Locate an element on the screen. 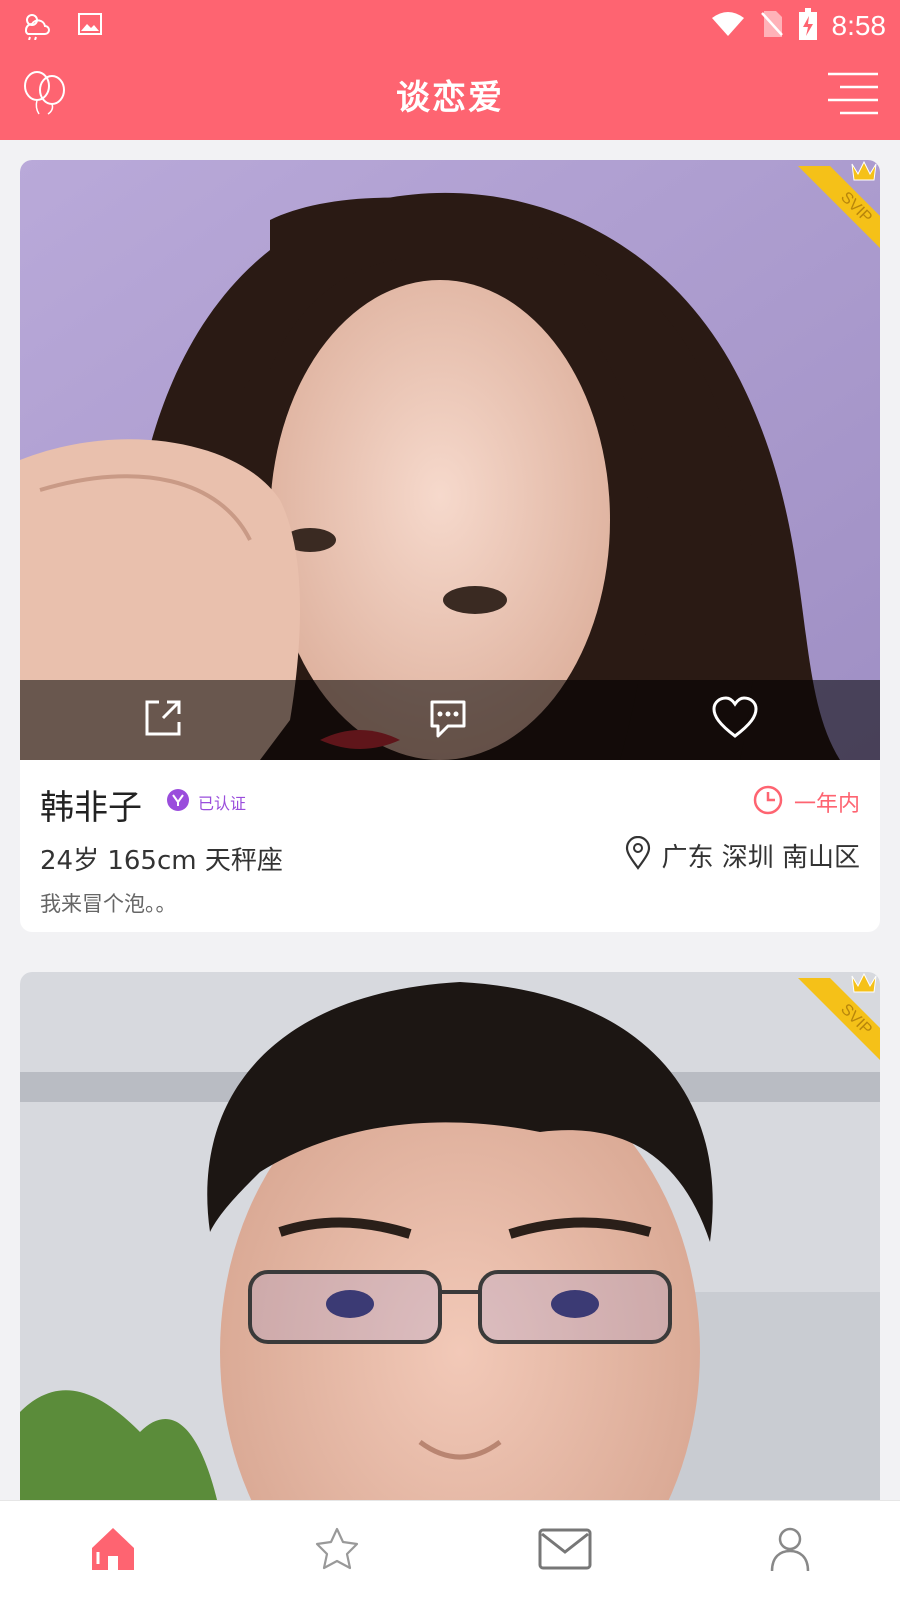 Image resolution: width=900 pixels, height=1600 pixels. verified-badge: 已认证 is located at coordinates (206, 802).